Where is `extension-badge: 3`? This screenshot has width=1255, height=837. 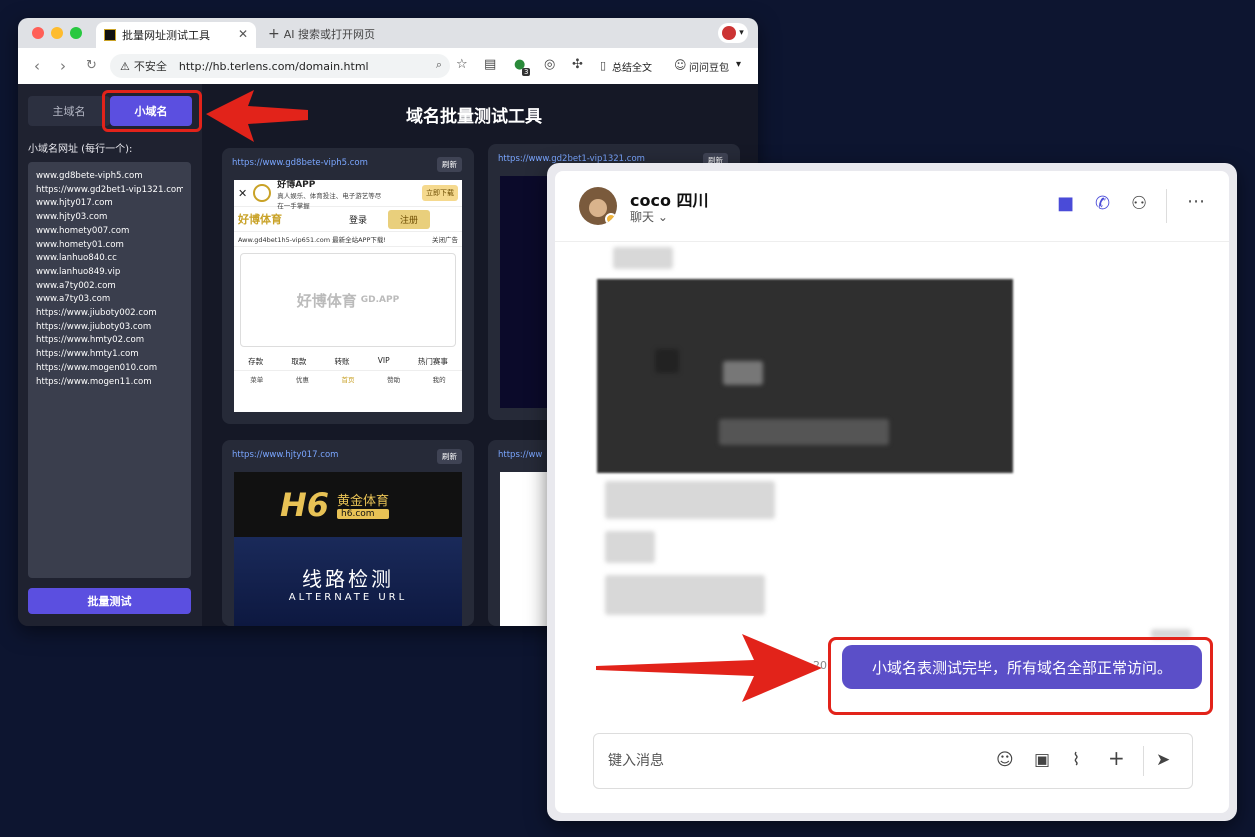
extension-badge: 3 is located at coordinates (526, 72).